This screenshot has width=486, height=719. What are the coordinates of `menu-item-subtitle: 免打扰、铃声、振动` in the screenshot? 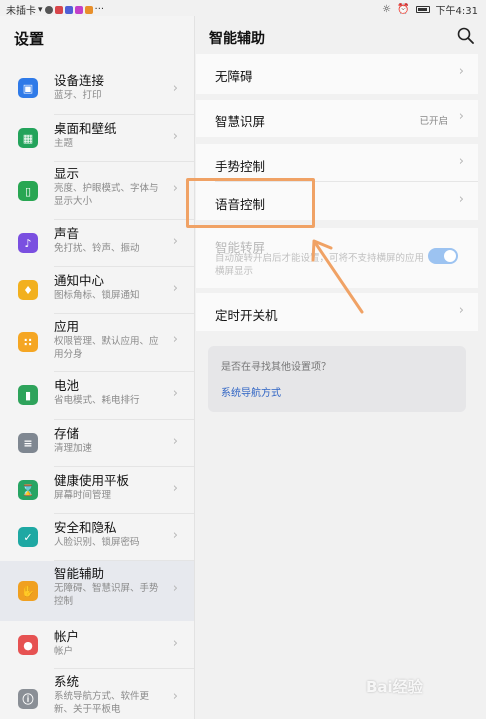 It's located at (97, 248).